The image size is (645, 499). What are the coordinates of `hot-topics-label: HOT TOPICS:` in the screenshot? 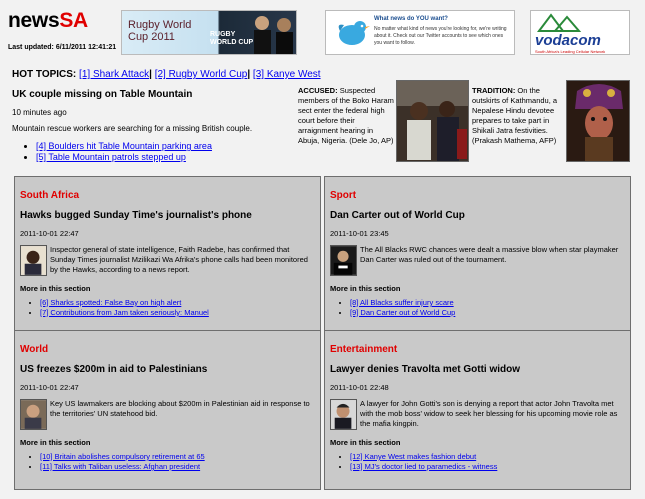 It's located at (44, 74).